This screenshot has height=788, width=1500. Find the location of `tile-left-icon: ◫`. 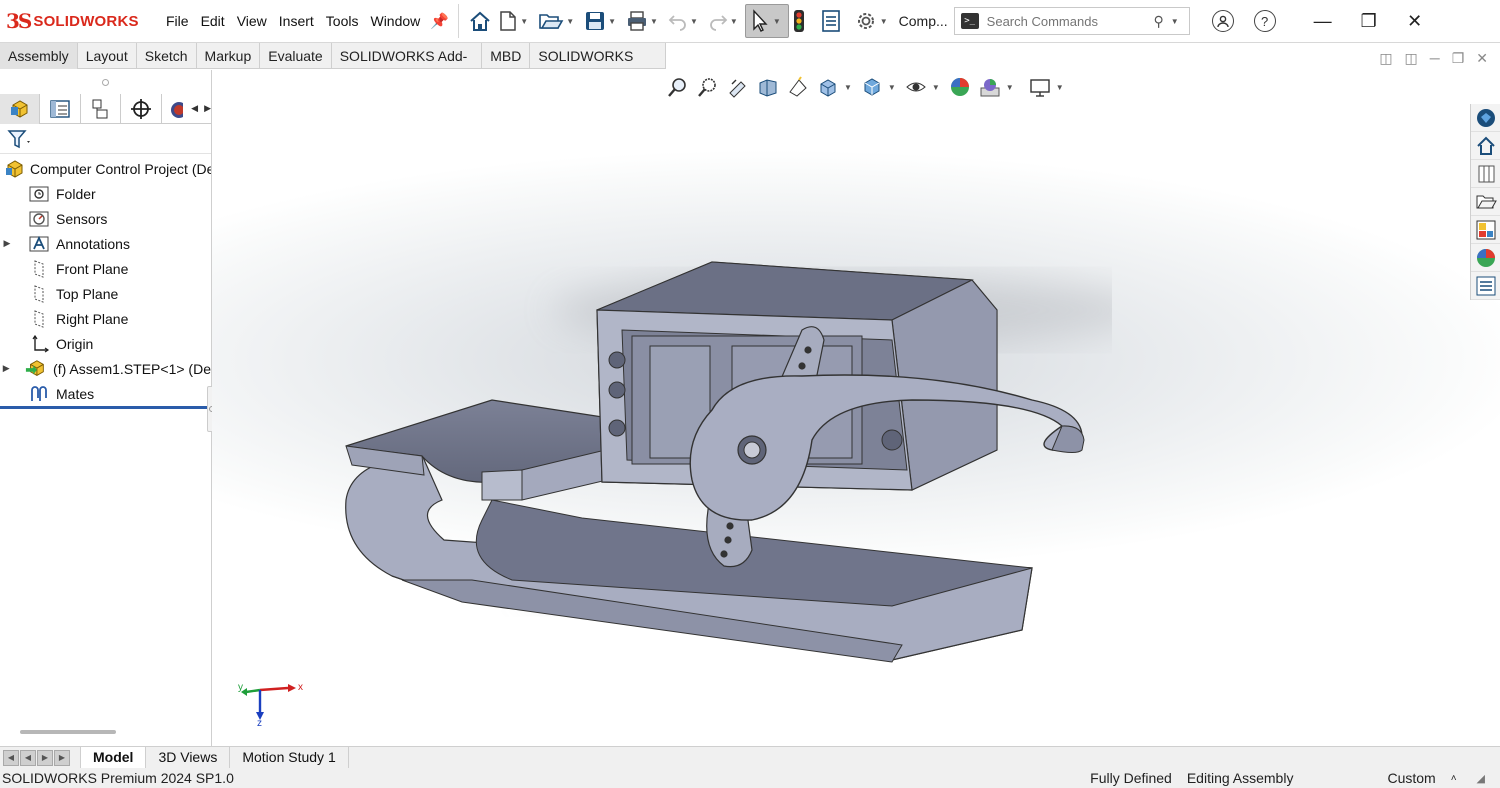

tile-left-icon: ◫ is located at coordinates (1385, 58).